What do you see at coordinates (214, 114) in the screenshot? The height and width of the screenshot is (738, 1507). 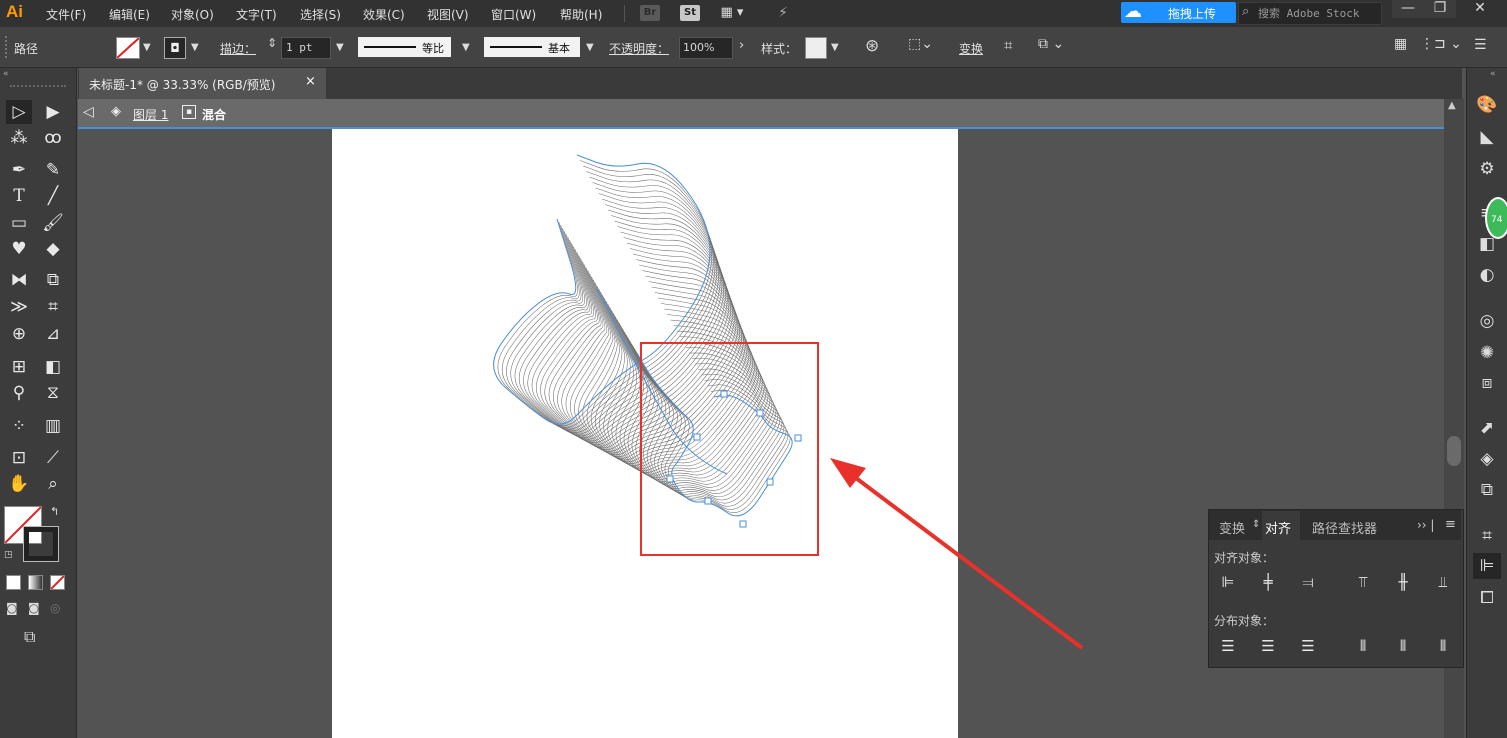 I see `breadcrumb-object: 混合` at bounding box center [214, 114].